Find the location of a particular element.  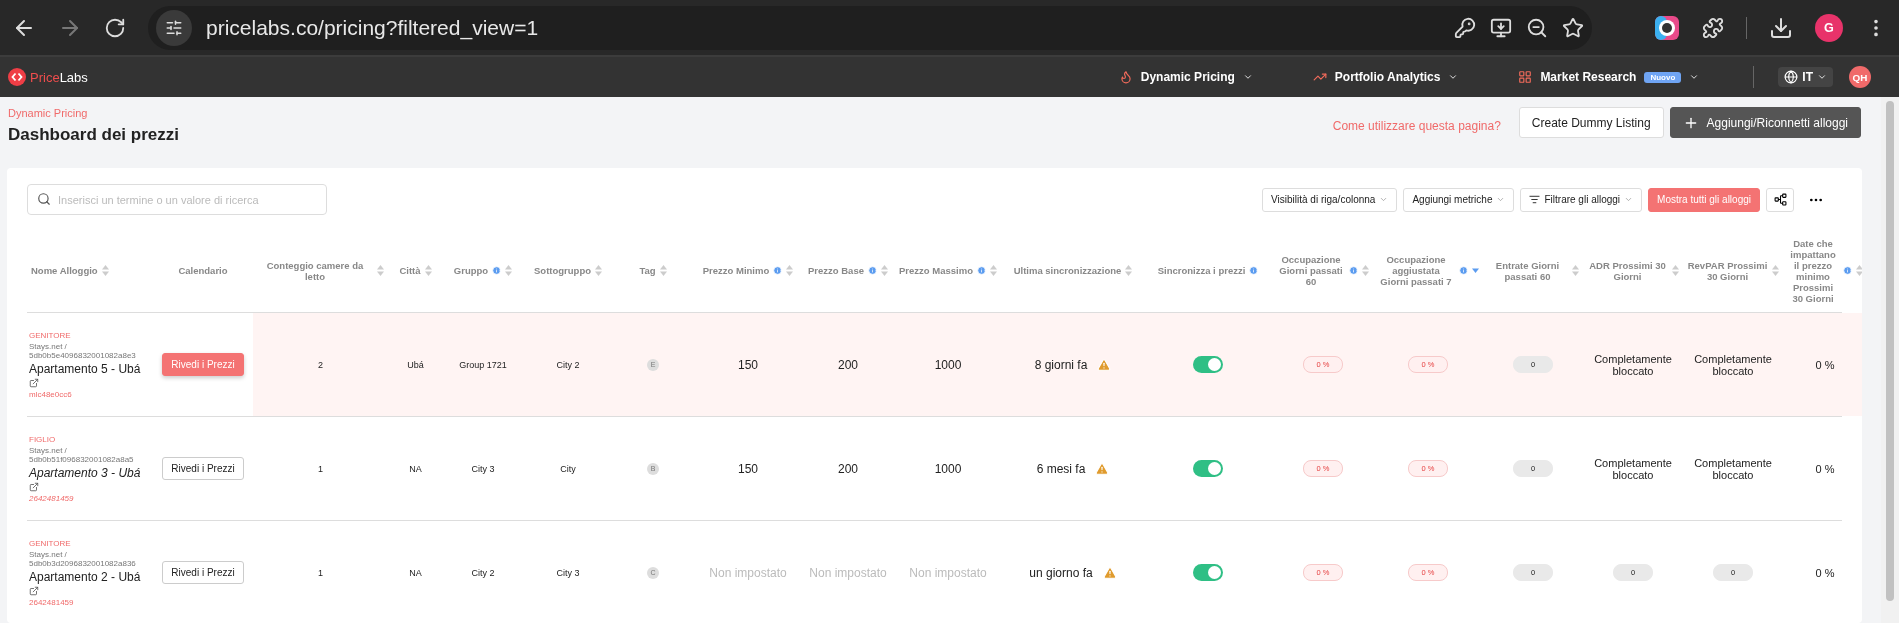

listing-name: Apartamento 5 - Ubá is located at coordinates (85, 368).